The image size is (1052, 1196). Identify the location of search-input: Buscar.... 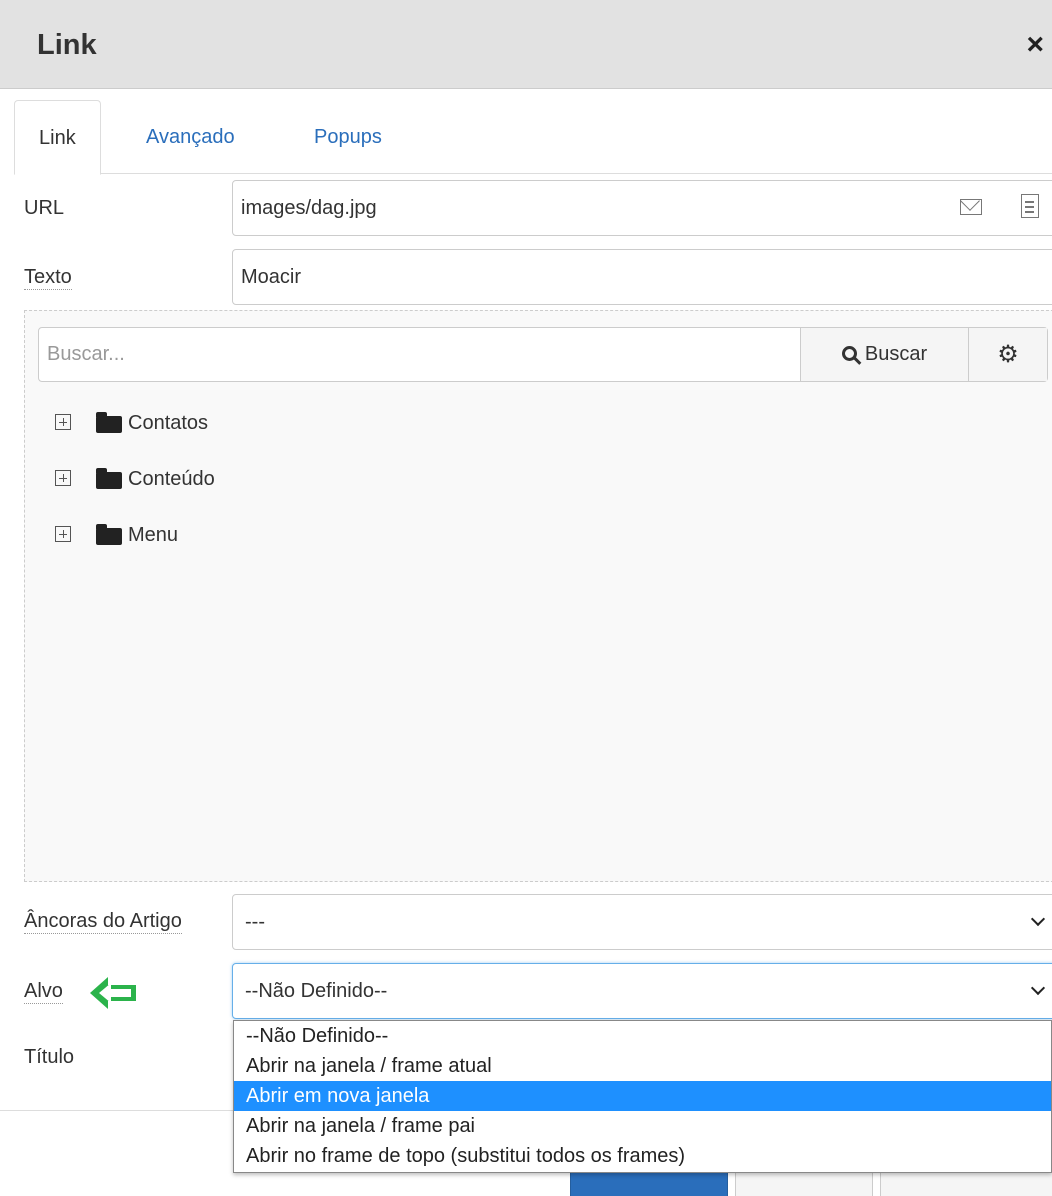
(420, 354).